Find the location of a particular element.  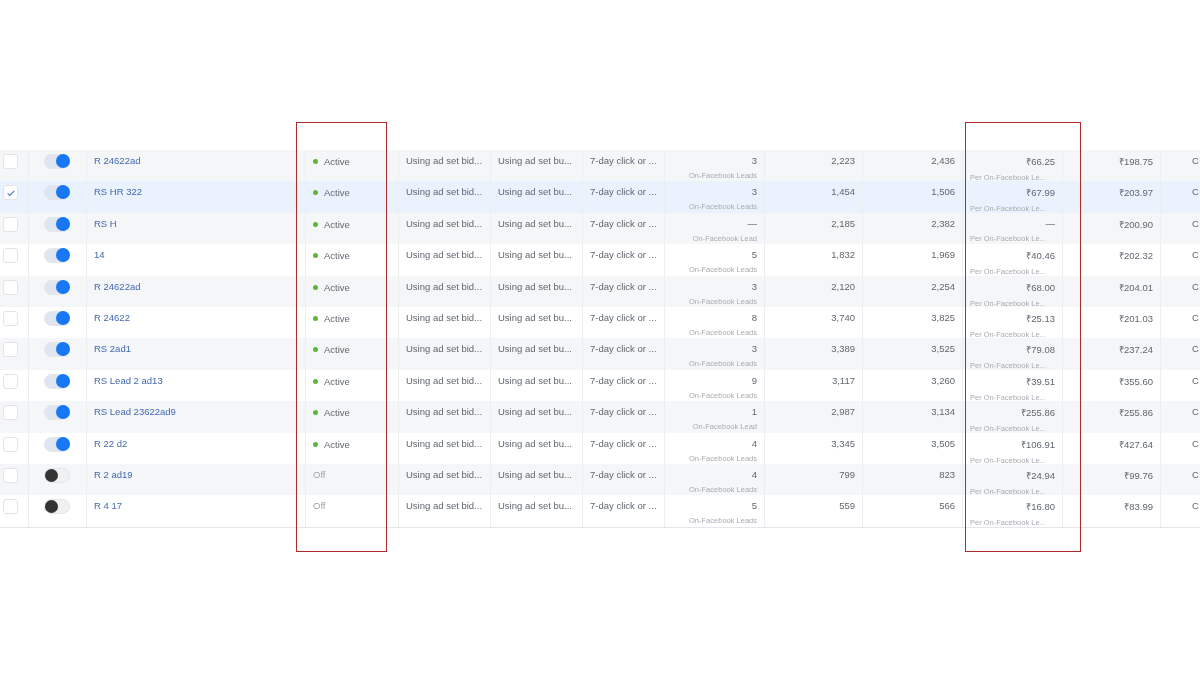

cost-value: ₹106.91 is located at coordinates (1037, 444).